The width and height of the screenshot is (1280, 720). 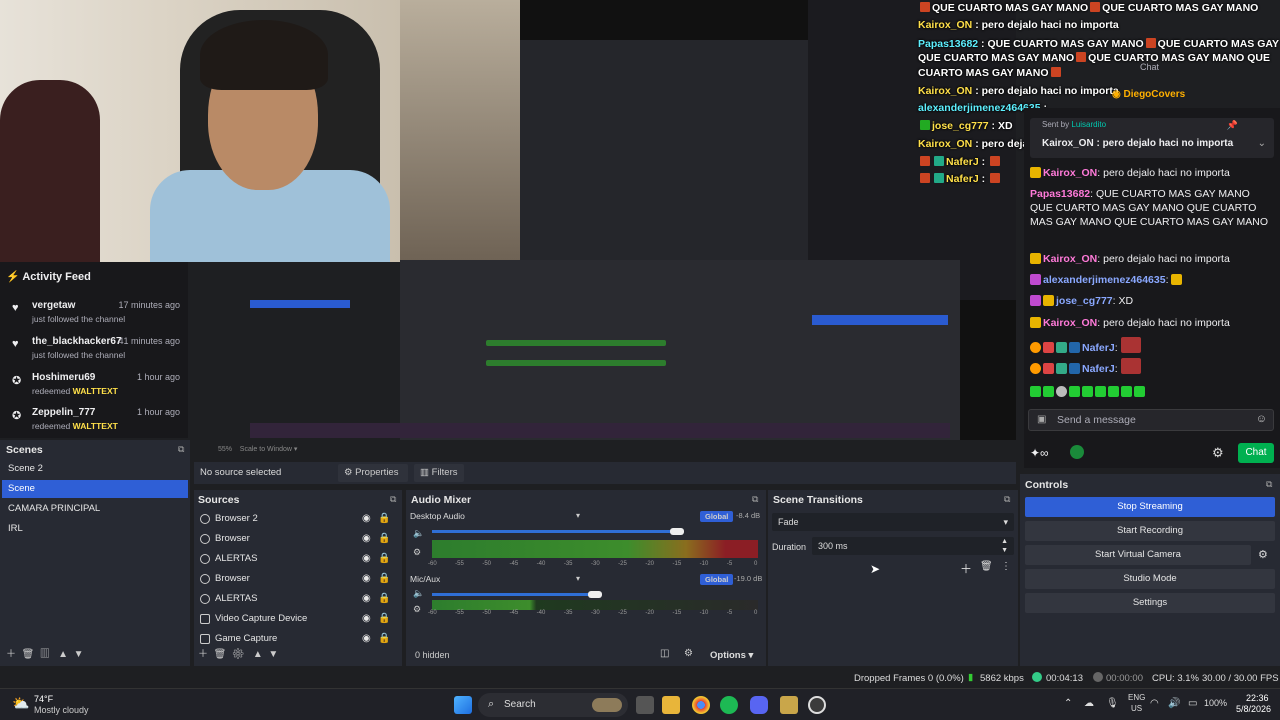 I want to click on file-explorer-icon, so click(x=671, y=705).